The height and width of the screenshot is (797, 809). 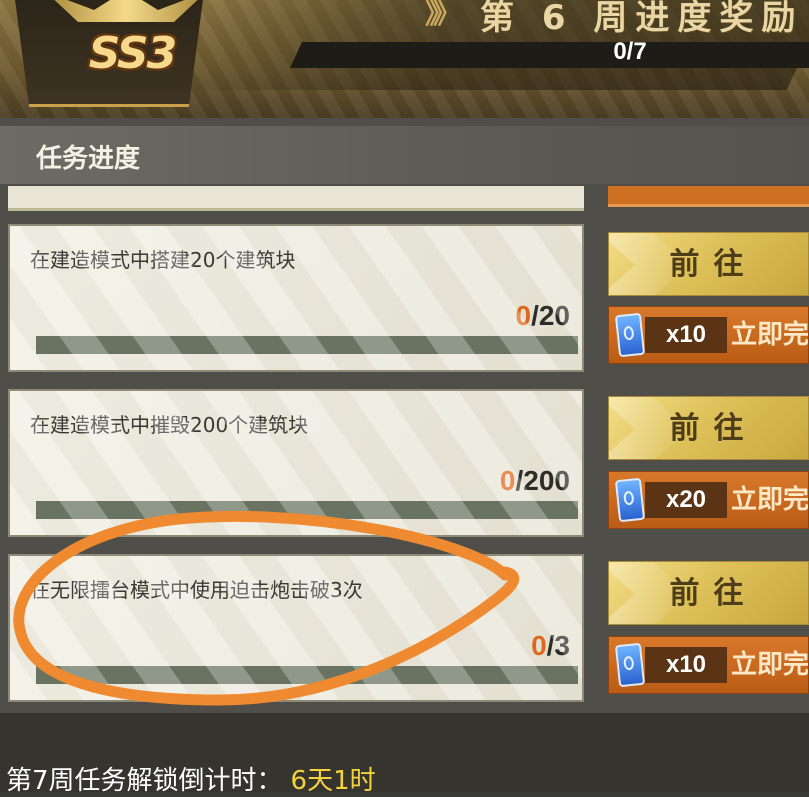 What do you see at coordinates (549, 55) in the screenshot?
I see `week-progress-bar` at bounding box center [549, 55].